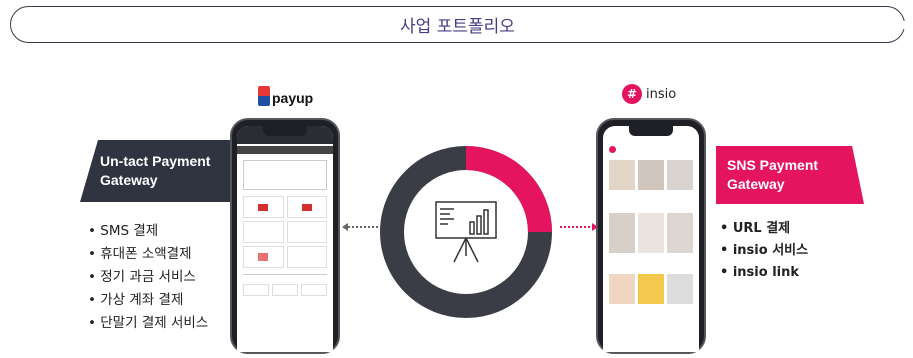  Describe the element at coordinates (632, 94) in the screenshot. I see `insio-hash-icon: #` at that location.